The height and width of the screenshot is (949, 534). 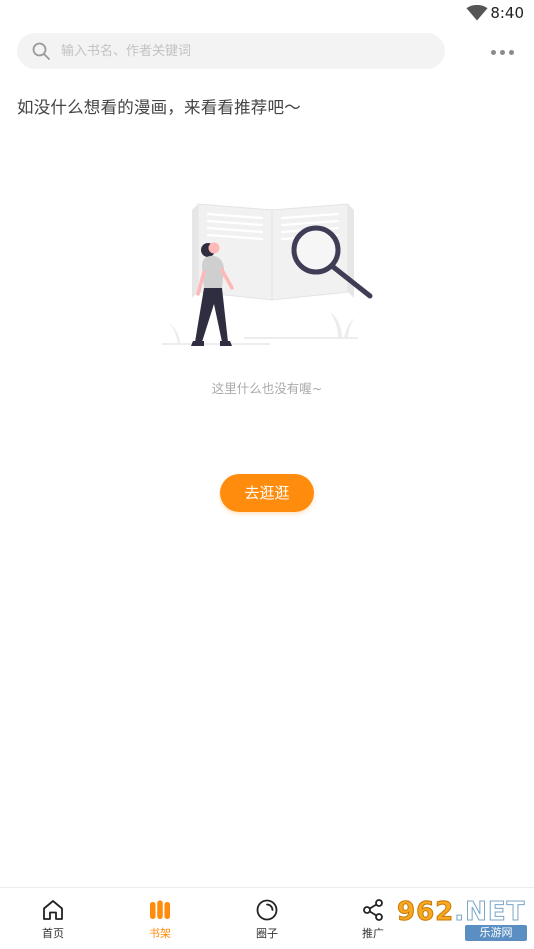 I want to click on status-time: 8:40, so click(x=507, y=13).